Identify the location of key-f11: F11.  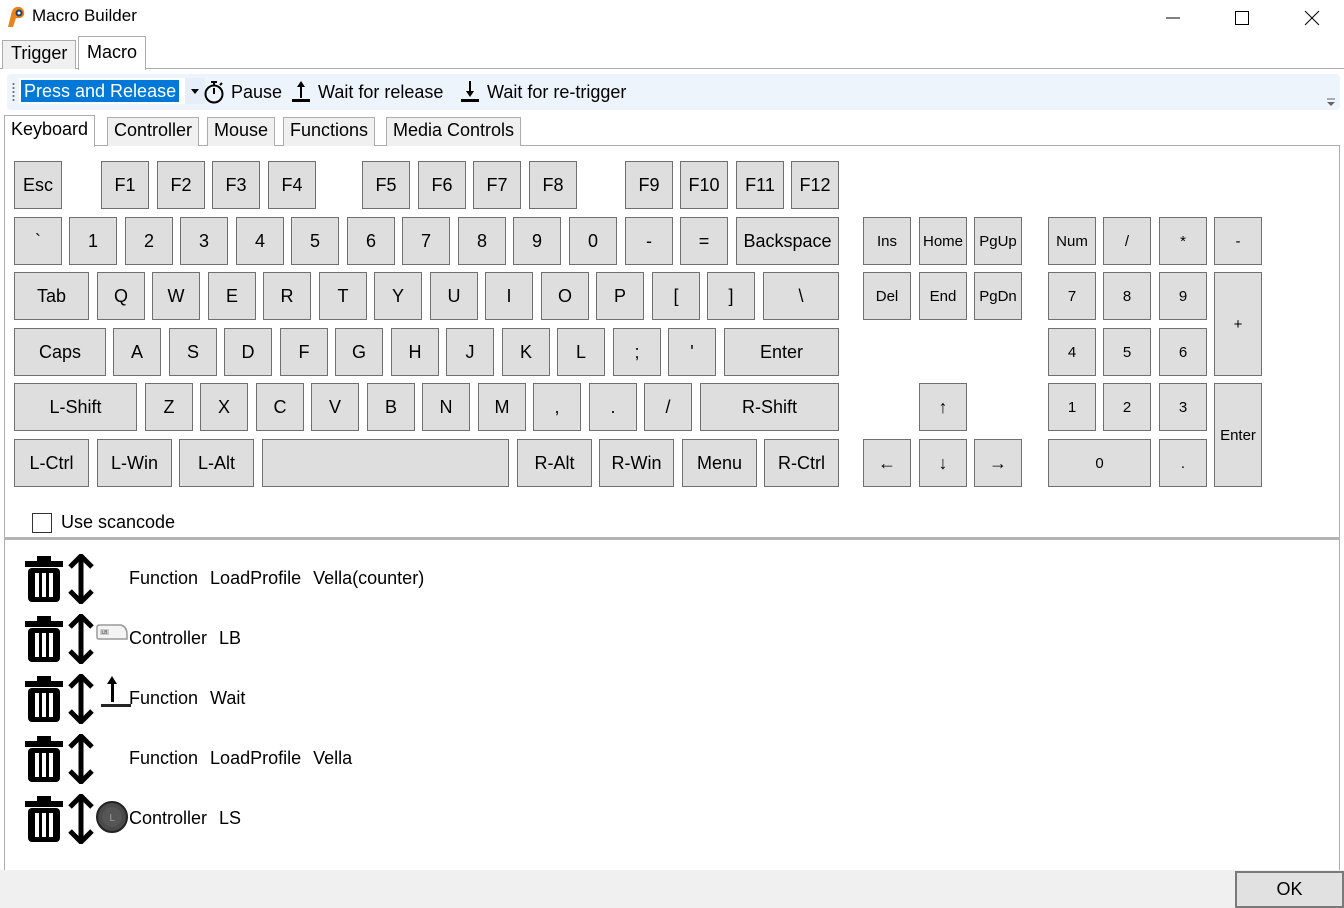
(760, 185).